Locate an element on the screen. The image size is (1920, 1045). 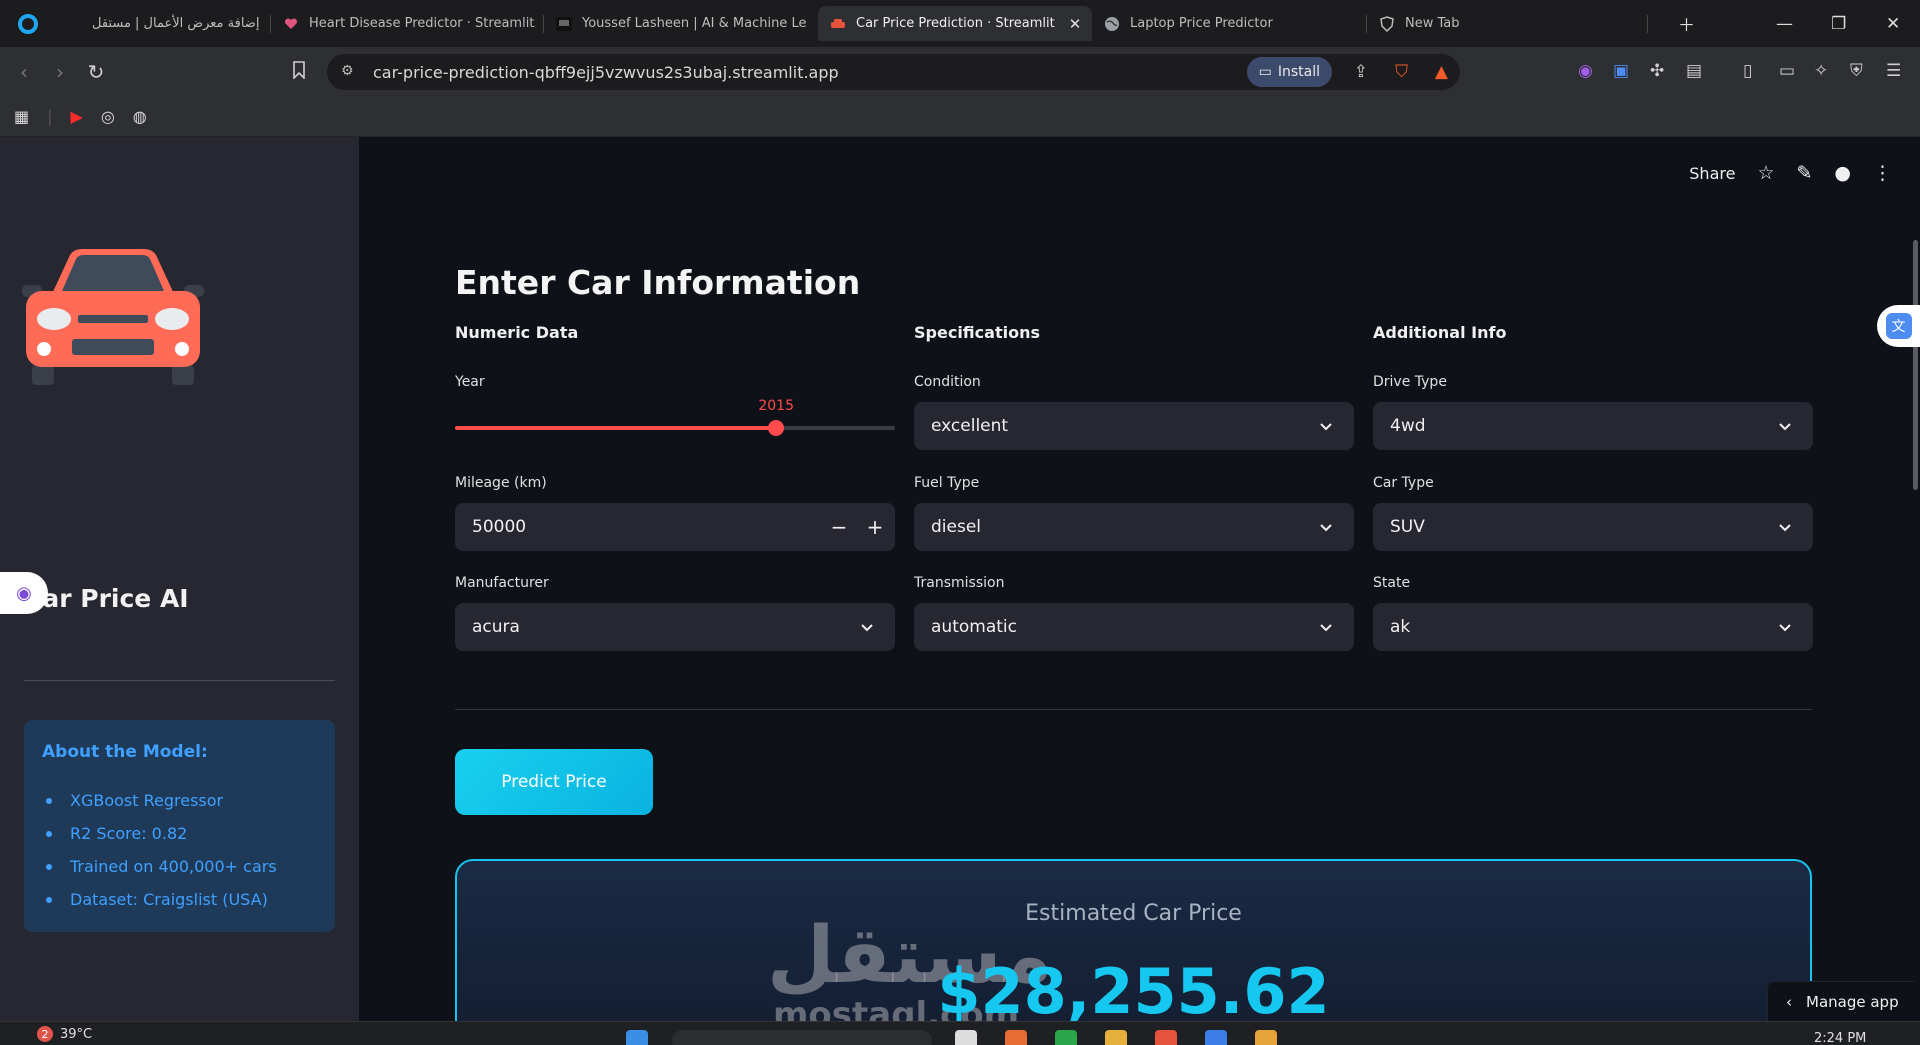
column-heading-numeric: Numeric Data is located at coordinates (517, 332).